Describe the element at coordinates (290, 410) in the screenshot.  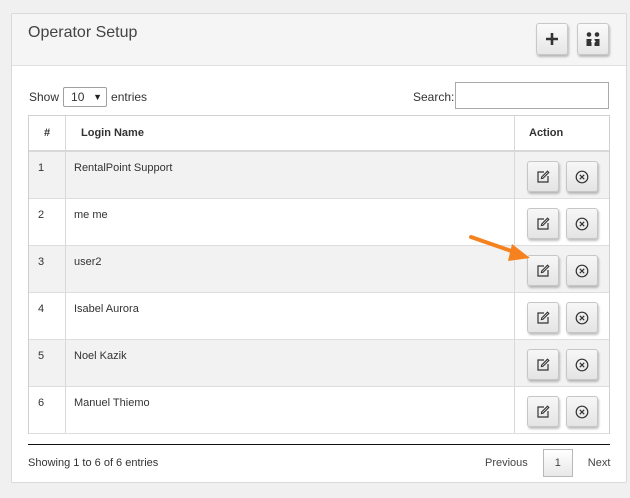
I see `row-login-name: Manuel Thiemo` at that location.